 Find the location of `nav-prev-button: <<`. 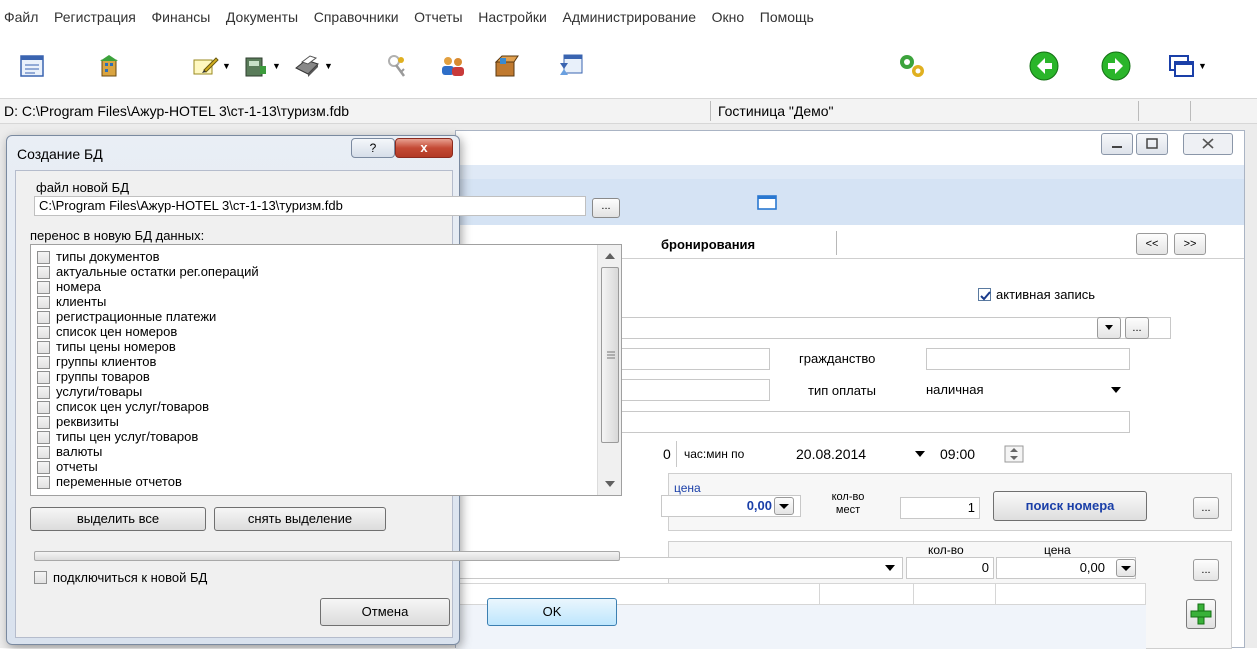

nav-prev-button: << is located at coordinates (1152, 244).